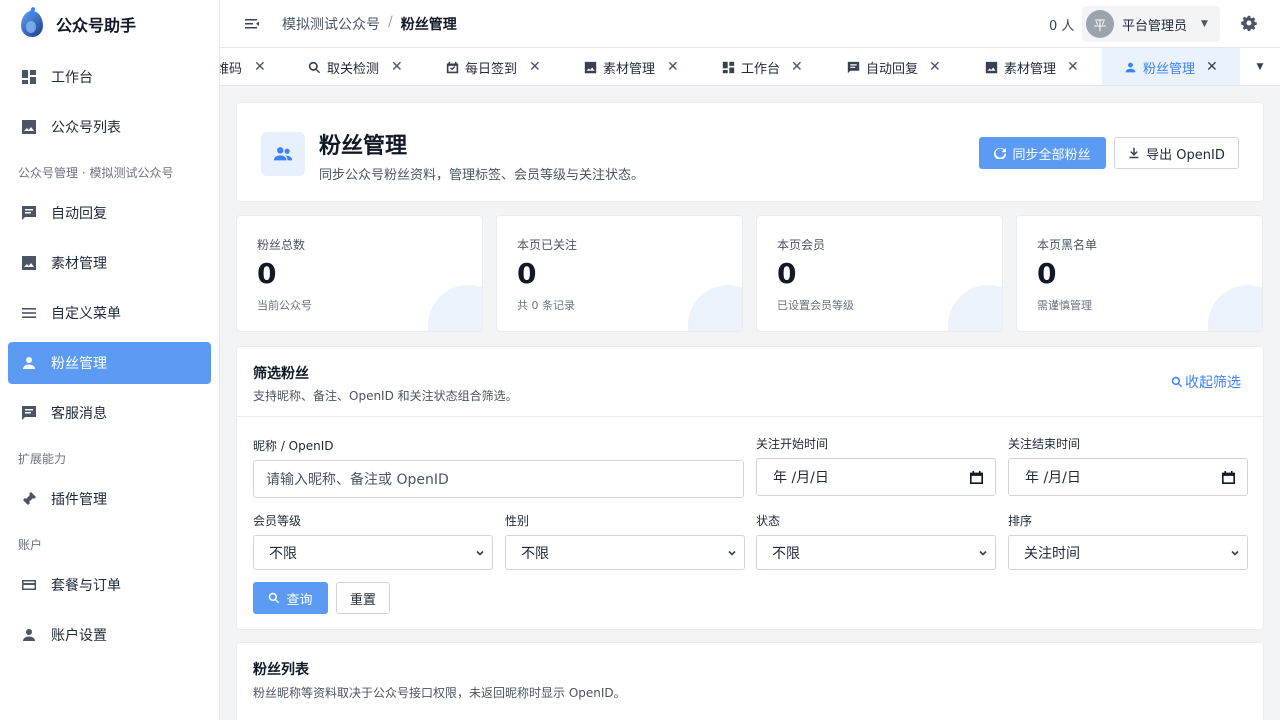 The image size is (1280, 720). What do you see at coordinates (792, 444) in the screenshot?
I see `follow-start-label: 关注开始时间` at bounding box center [792, 444].